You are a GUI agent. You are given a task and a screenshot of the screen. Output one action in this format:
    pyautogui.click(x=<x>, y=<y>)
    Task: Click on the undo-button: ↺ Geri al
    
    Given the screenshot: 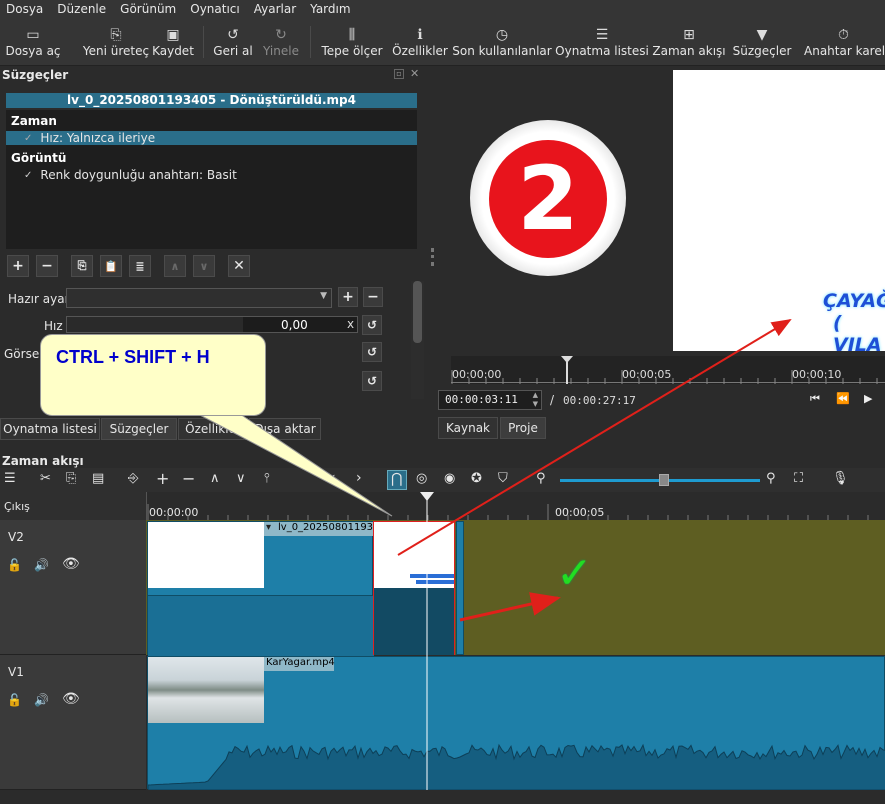 What is the action you would take?
    pyautogui.click(x=232, y=42)
    